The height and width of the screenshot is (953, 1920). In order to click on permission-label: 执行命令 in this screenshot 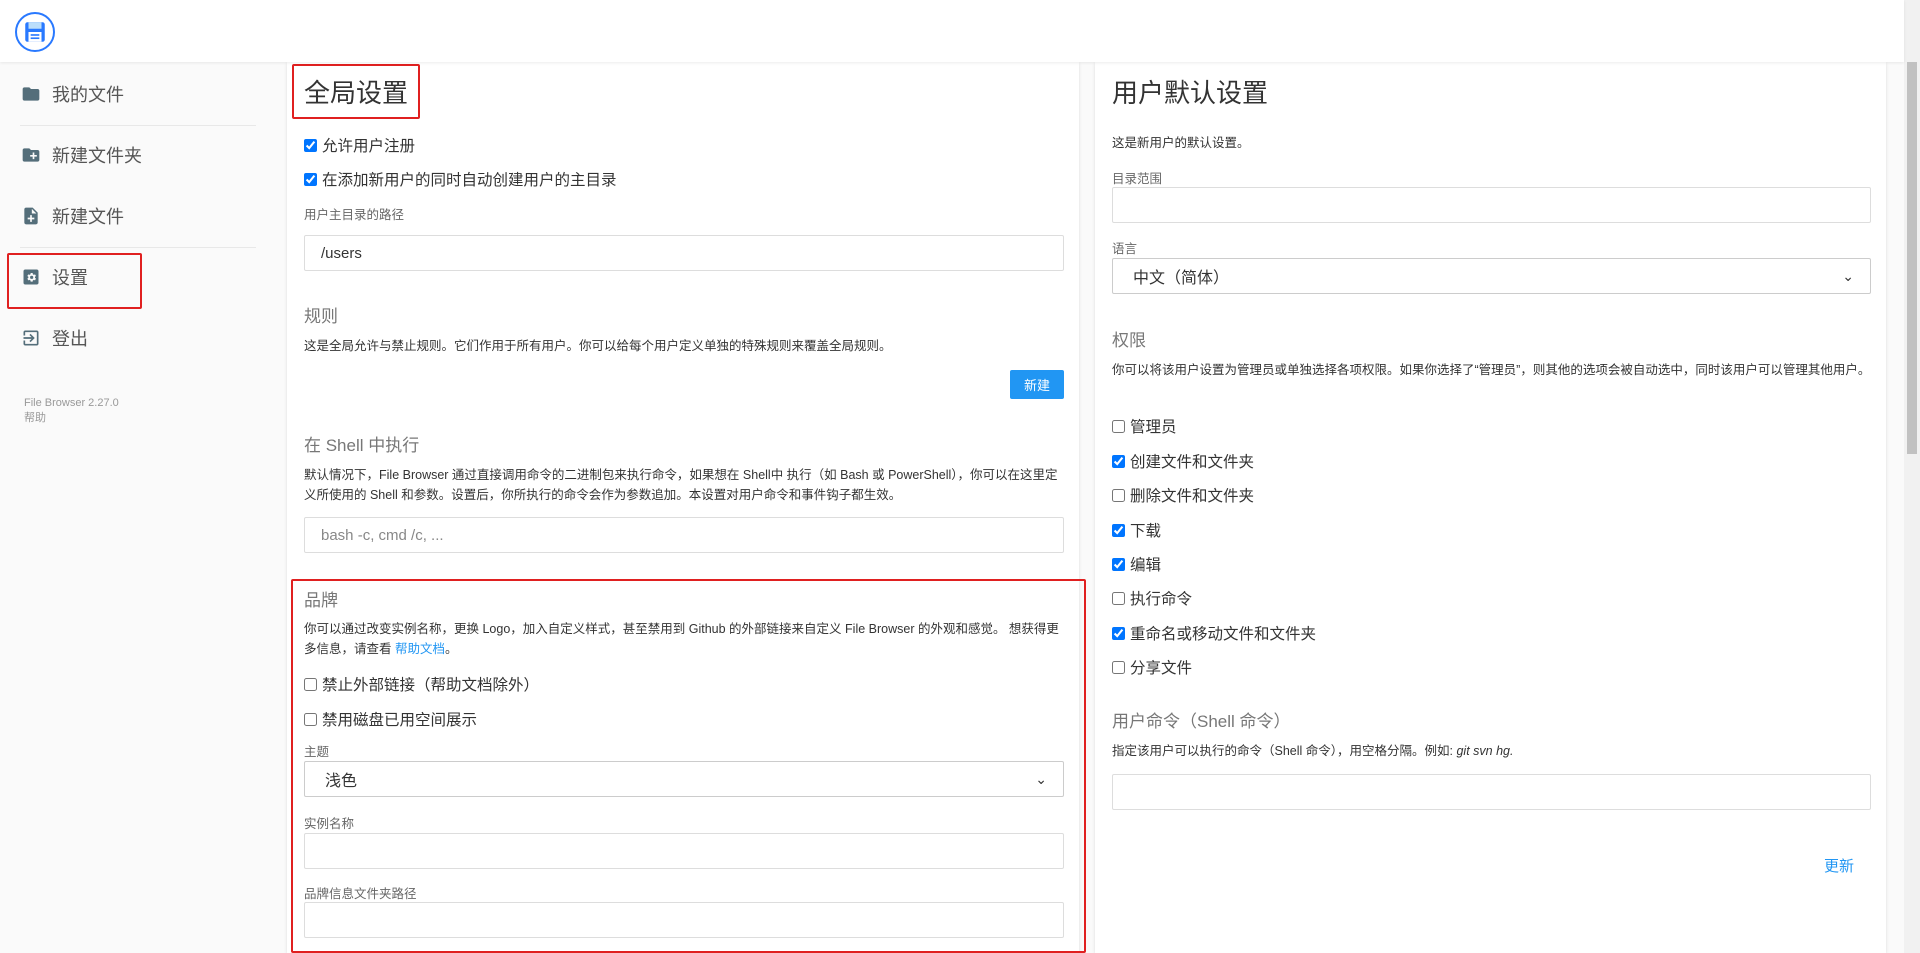, I will do `click(1161, 599)`.